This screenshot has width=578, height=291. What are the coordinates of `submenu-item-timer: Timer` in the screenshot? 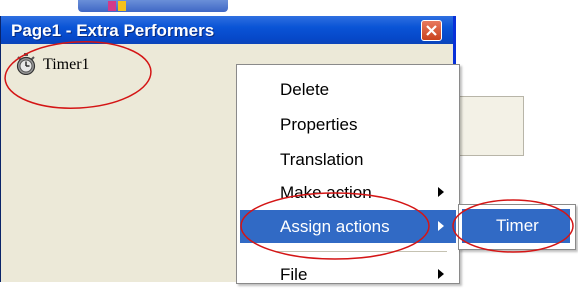 It's located at (516, 226).